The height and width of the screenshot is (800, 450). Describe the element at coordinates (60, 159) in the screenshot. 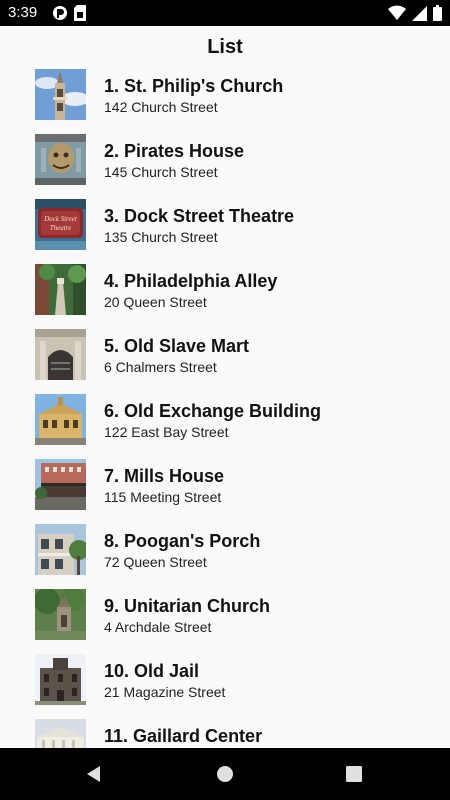

I see `thumbnail-pirate-plaque` at that location.